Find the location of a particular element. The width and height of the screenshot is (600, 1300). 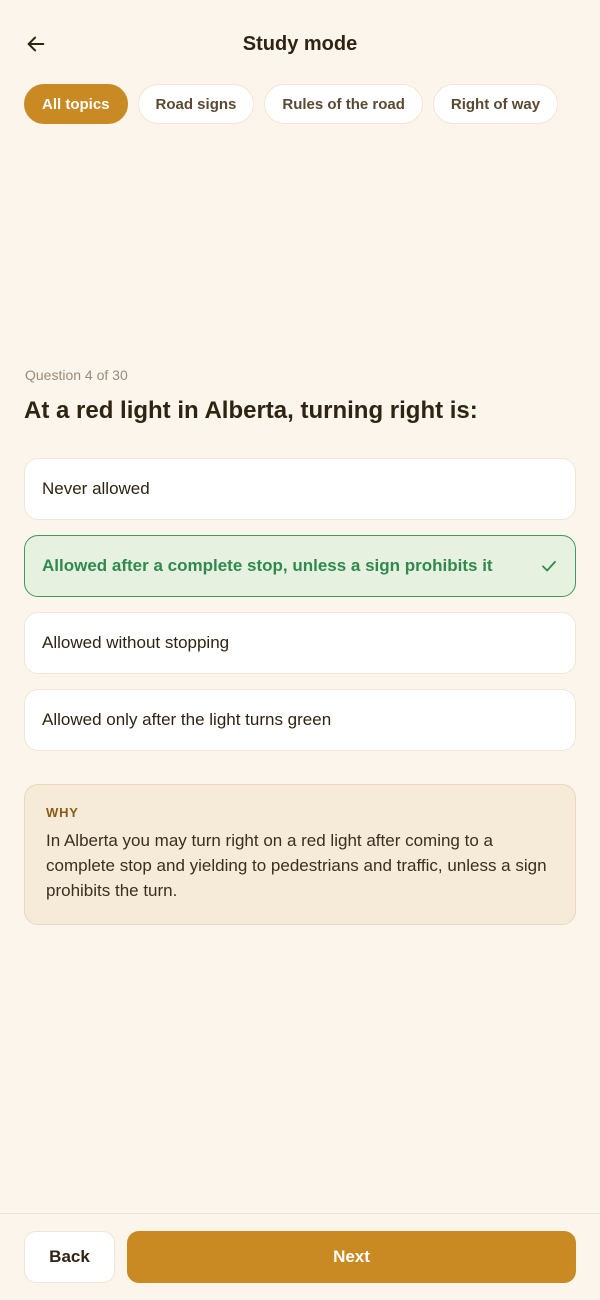

answer-option: Allowed without stopping is located at coordinates (300, 643).